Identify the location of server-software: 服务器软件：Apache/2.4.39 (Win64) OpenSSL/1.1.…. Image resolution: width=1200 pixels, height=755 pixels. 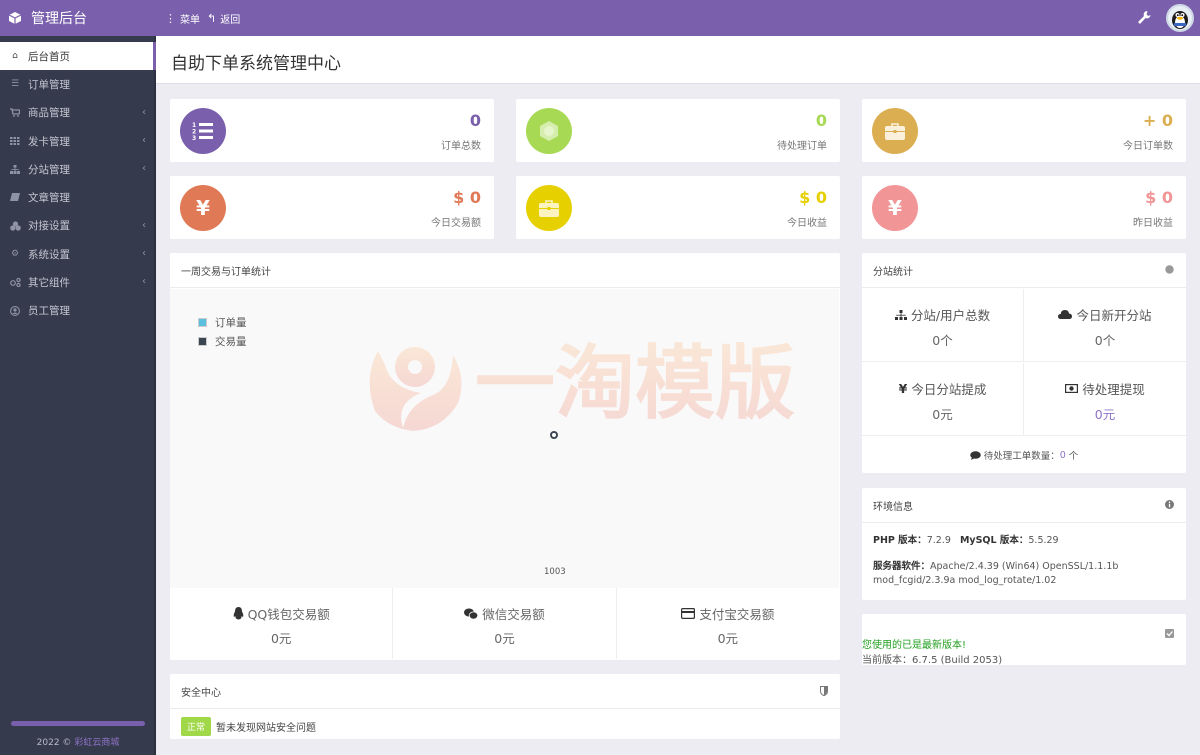
(1003, 574).